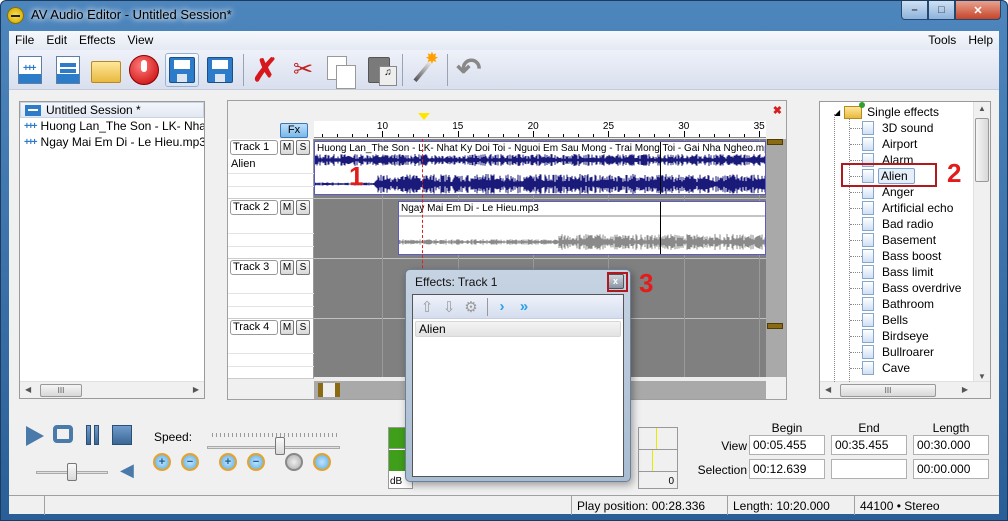 The width and height of the screenshot is (1008, 521). What do you see at coordinates (911, 288) in the screenshot?
I see `effect-item: Bass overdrive` at bounding box center [911, 288].